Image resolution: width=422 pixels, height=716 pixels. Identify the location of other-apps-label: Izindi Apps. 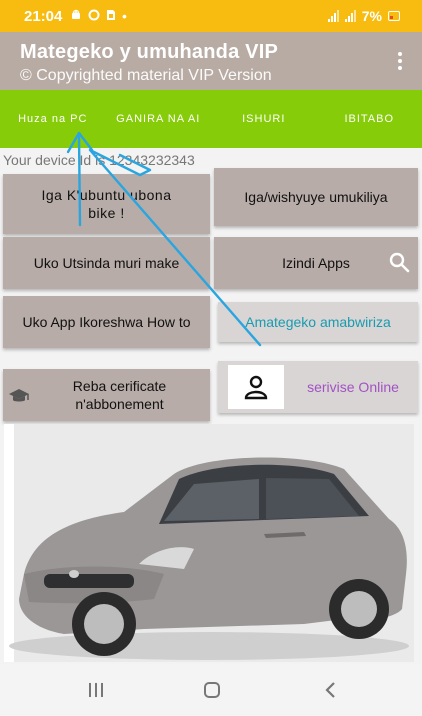
(316, 263).